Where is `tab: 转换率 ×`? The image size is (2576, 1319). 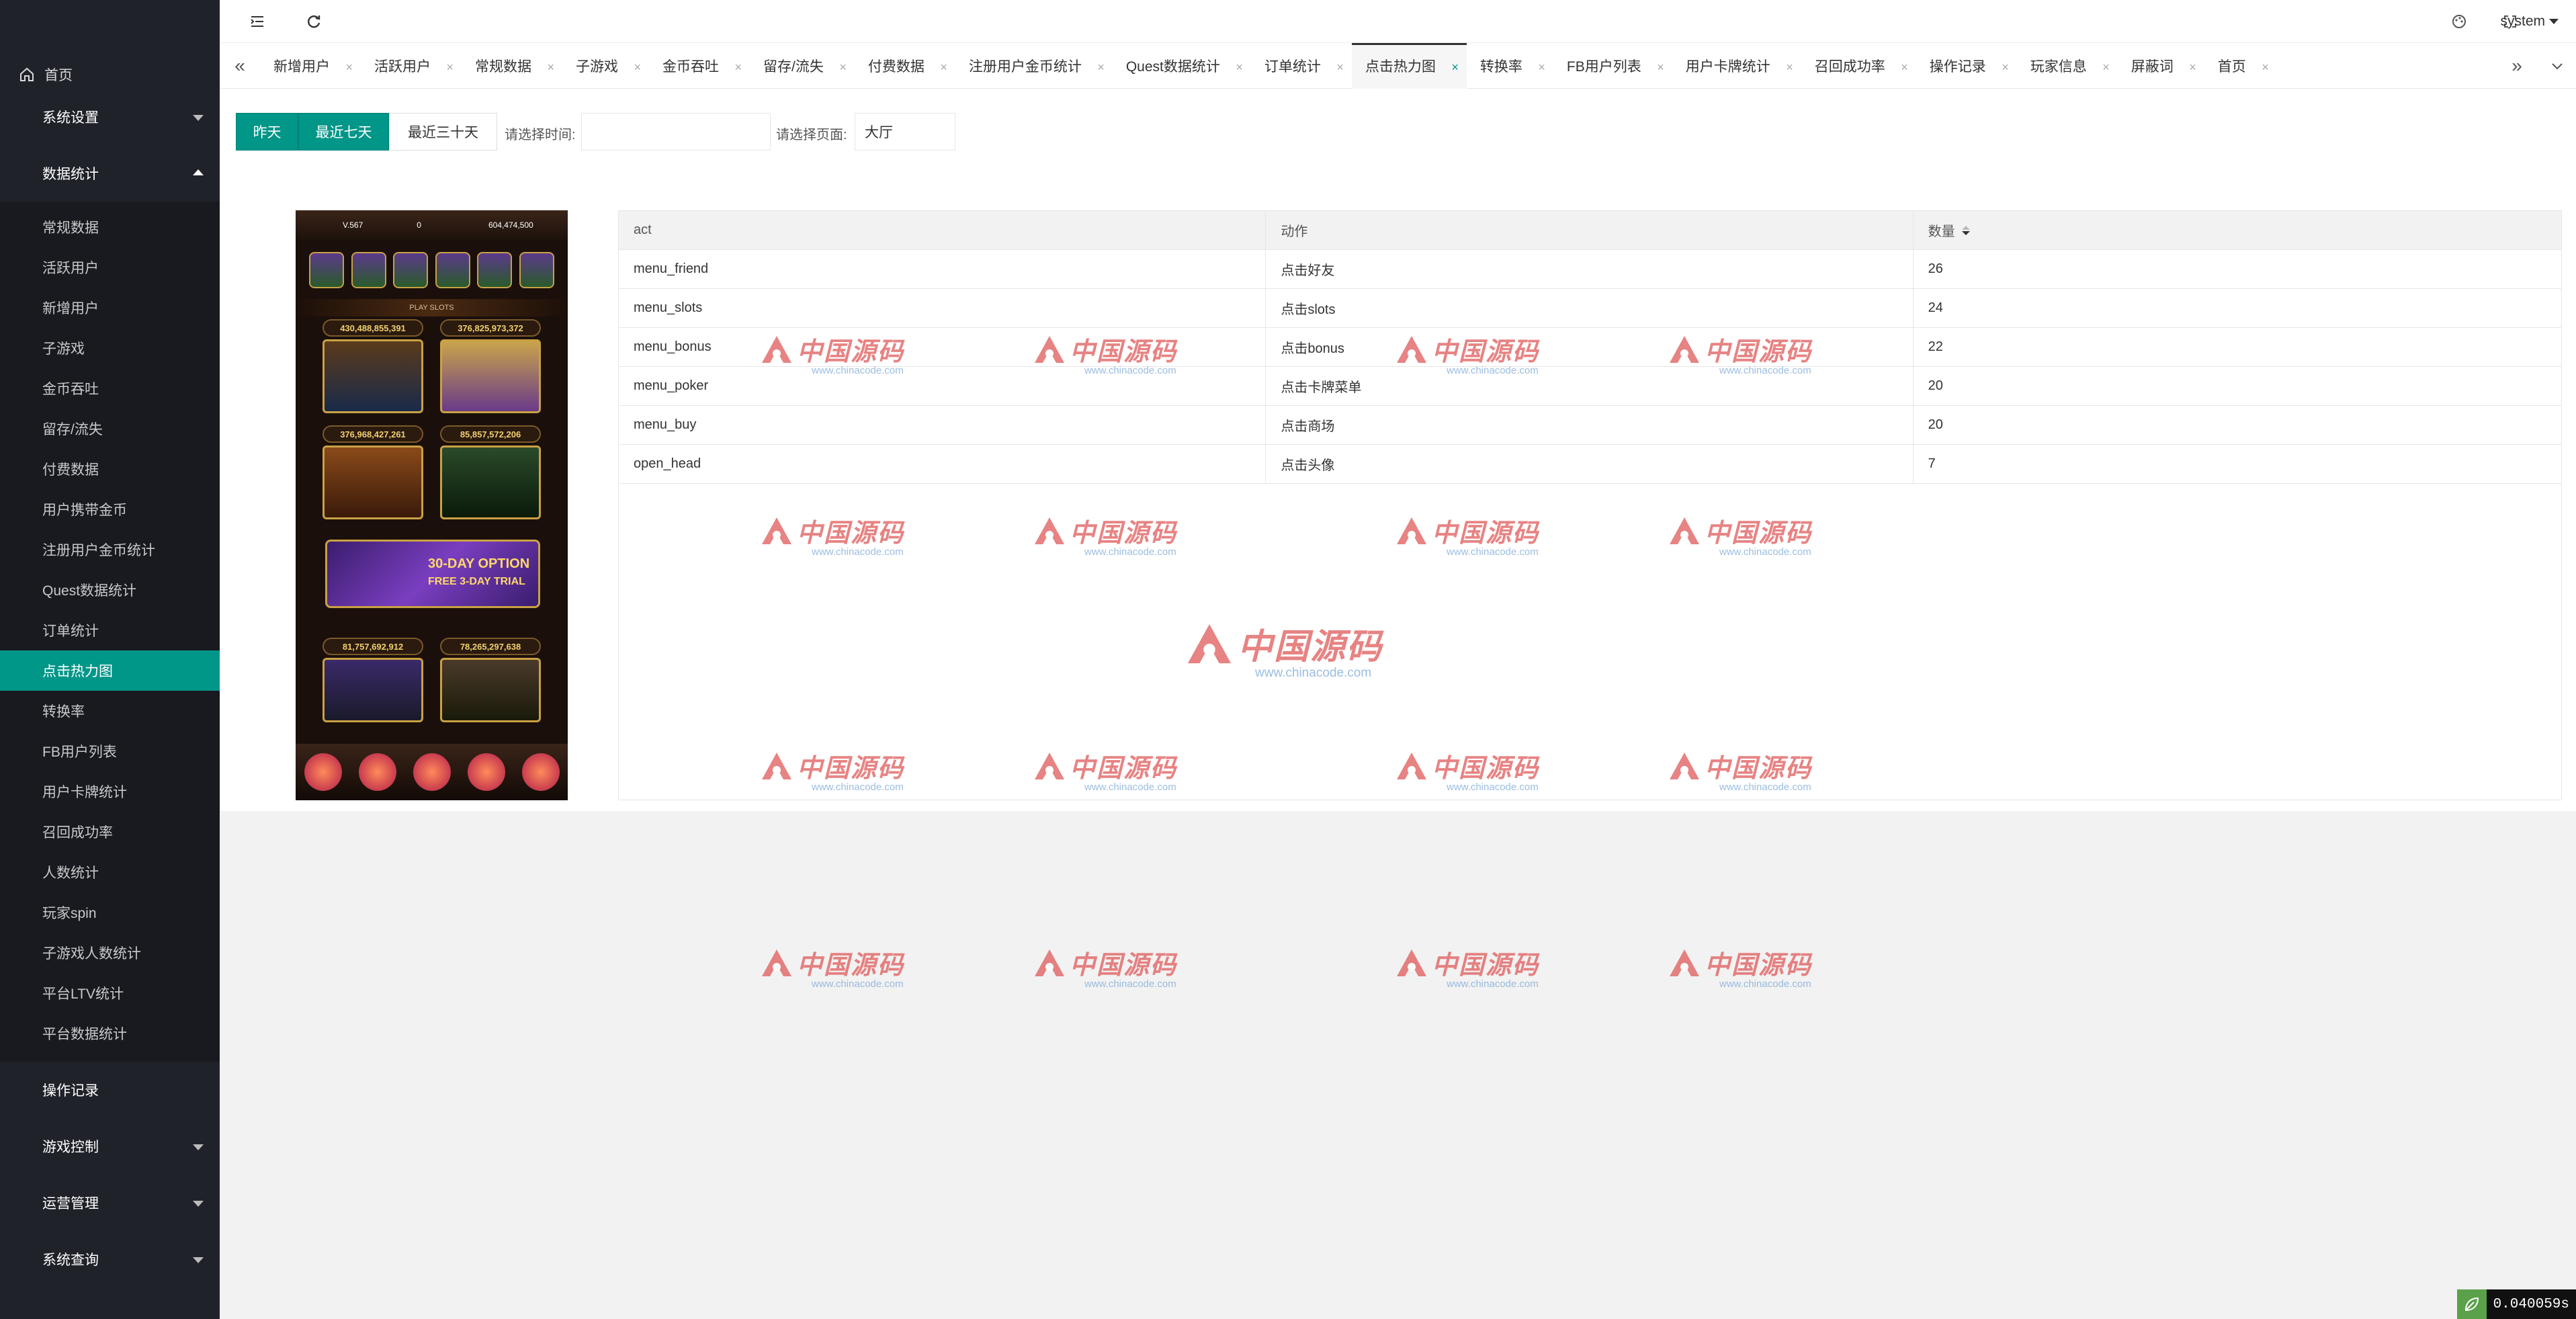
tab: 转换率 × is located at coordinates (1510, 66).